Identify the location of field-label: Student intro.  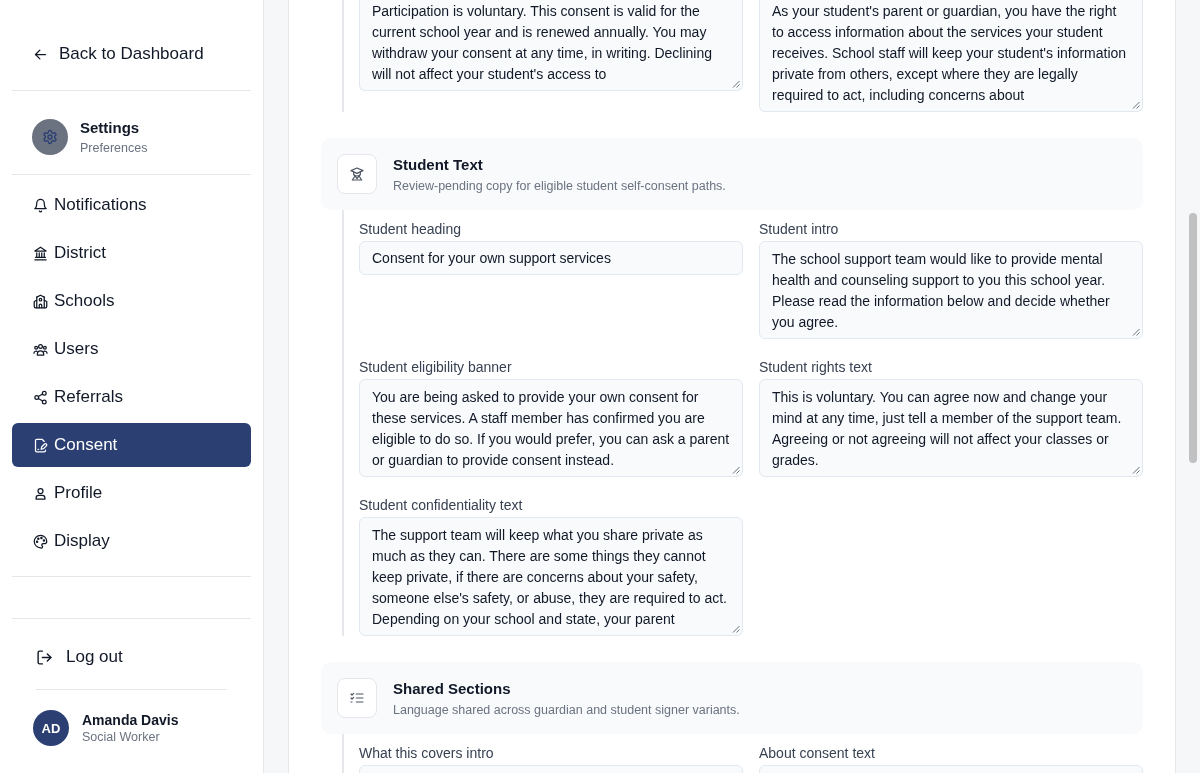
(799, 229).